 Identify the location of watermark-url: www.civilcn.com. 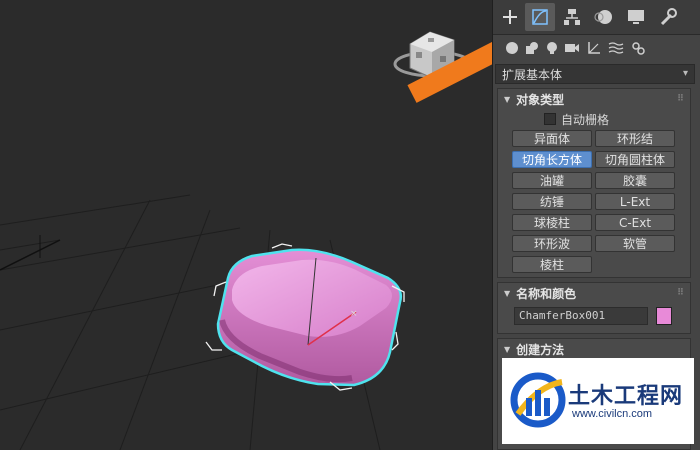
(612, 414).